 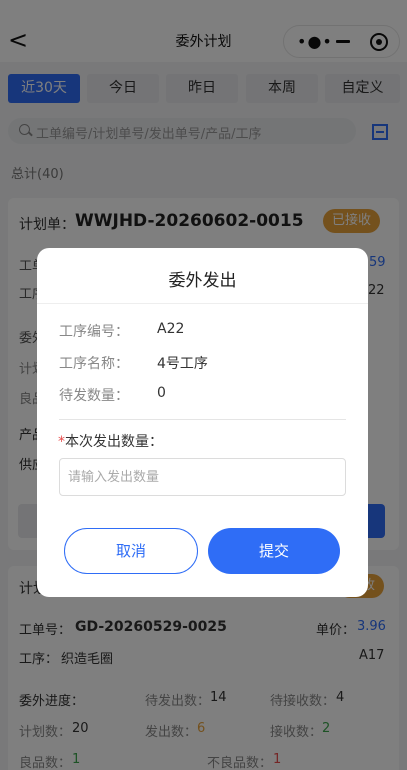 What do you see at coordinates (94, 396) in the screenshot?
I see `pending-qty-label: 待发数量：` at bounding box center [94, 396].